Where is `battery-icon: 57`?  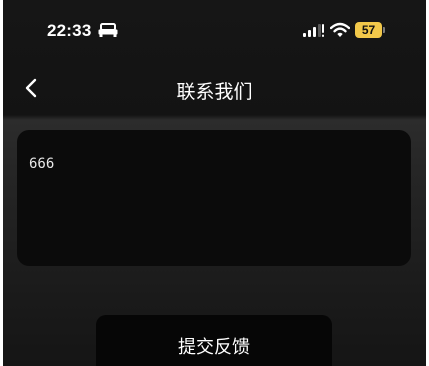 battery-icon: 57 is located at coordinates (370, 30).